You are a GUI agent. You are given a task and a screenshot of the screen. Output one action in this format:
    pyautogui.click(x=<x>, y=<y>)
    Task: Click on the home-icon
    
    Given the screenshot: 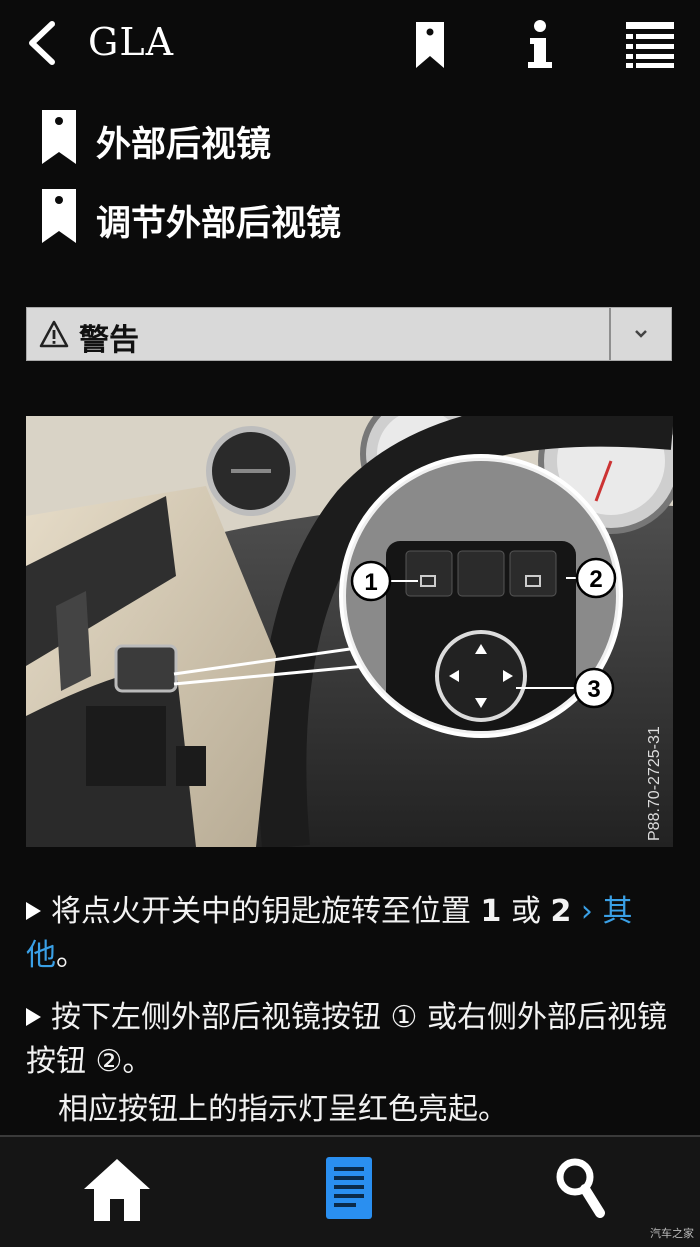 What is the action you would take?
    pyautogui.click(x=117, y=1190)
    